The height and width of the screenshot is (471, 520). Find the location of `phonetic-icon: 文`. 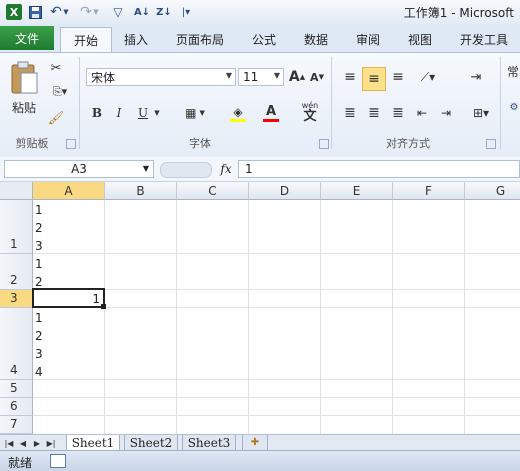

phonetic-icon: 文 is located at coordinates (310, 116).